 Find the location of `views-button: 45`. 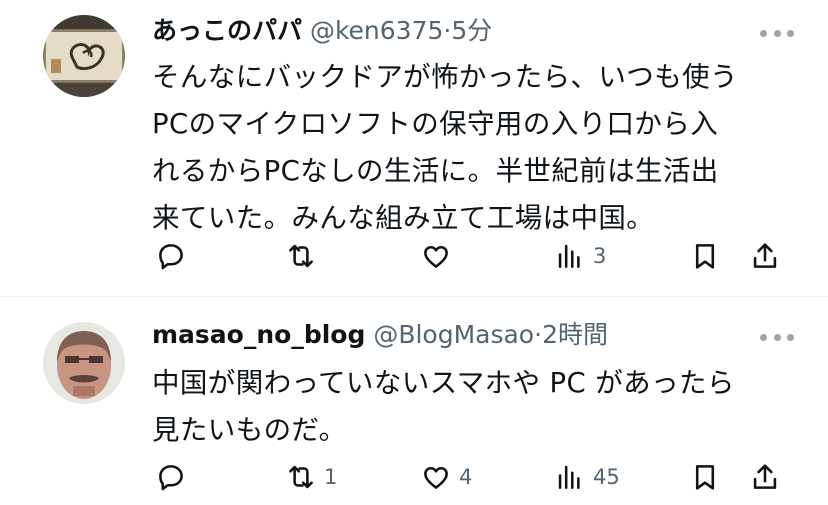

views-button: 45 is located at coordinates (586, 477).